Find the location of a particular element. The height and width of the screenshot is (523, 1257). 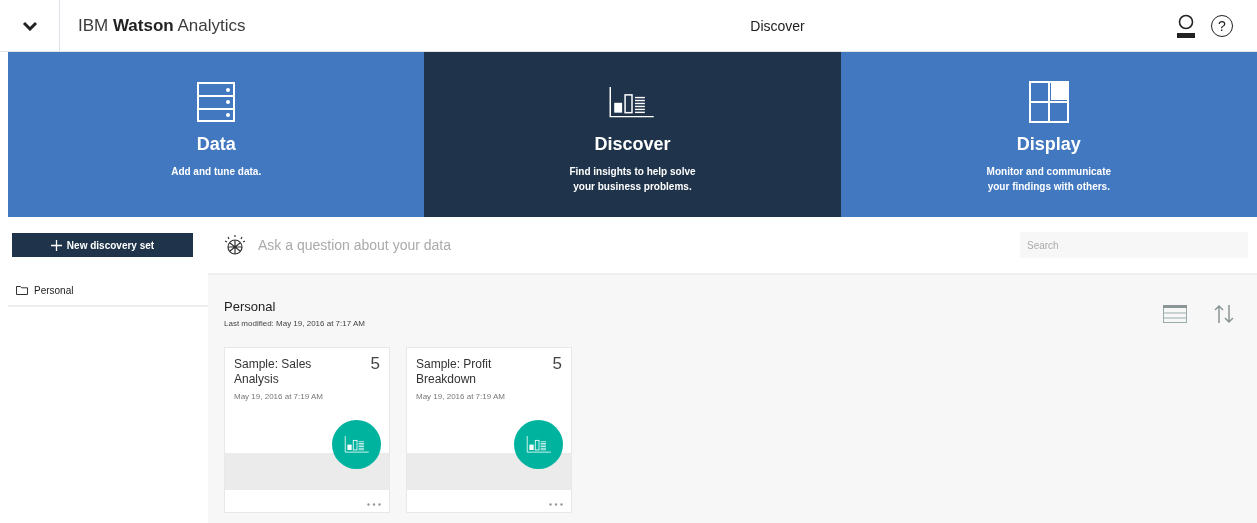

grid-icon is located at coordinates (1048, 102).